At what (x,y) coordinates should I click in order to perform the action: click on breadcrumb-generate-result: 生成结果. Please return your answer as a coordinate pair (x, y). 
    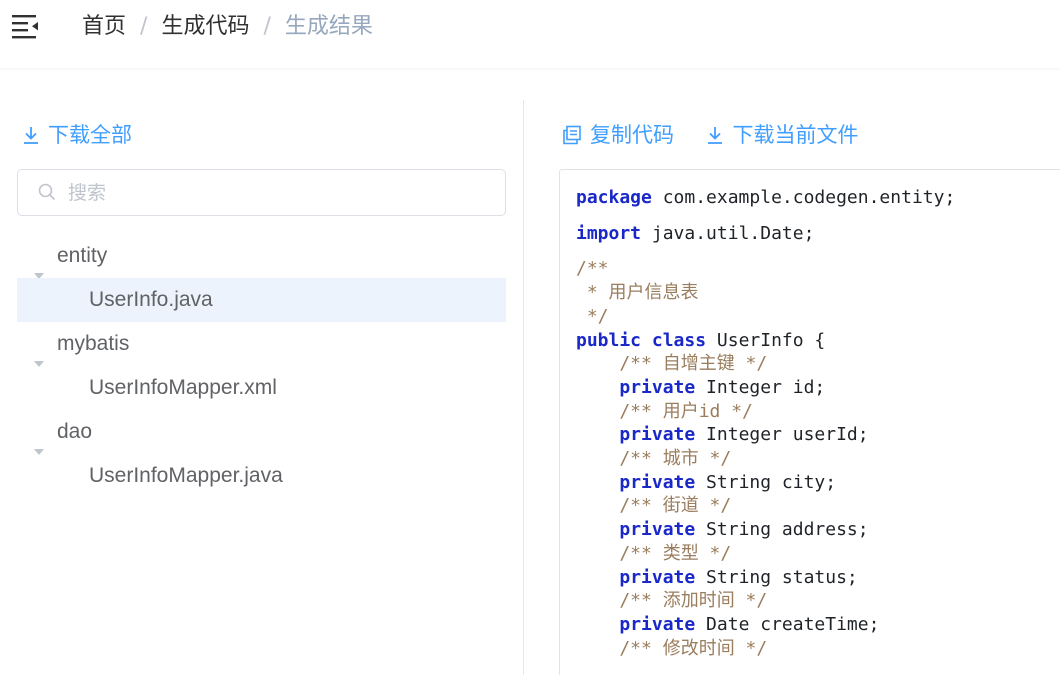
    Looking at the image, I should click on (328, 26).